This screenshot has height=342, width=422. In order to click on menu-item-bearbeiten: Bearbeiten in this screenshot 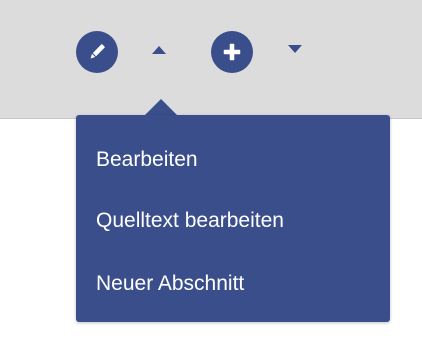, I will do `click(147, 160)`.